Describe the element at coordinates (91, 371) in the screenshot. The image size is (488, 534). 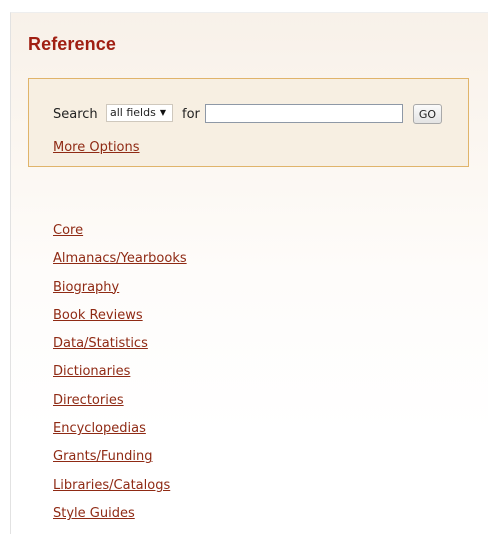
I see `category-link-dictionaries: Dictionaries` at that location.